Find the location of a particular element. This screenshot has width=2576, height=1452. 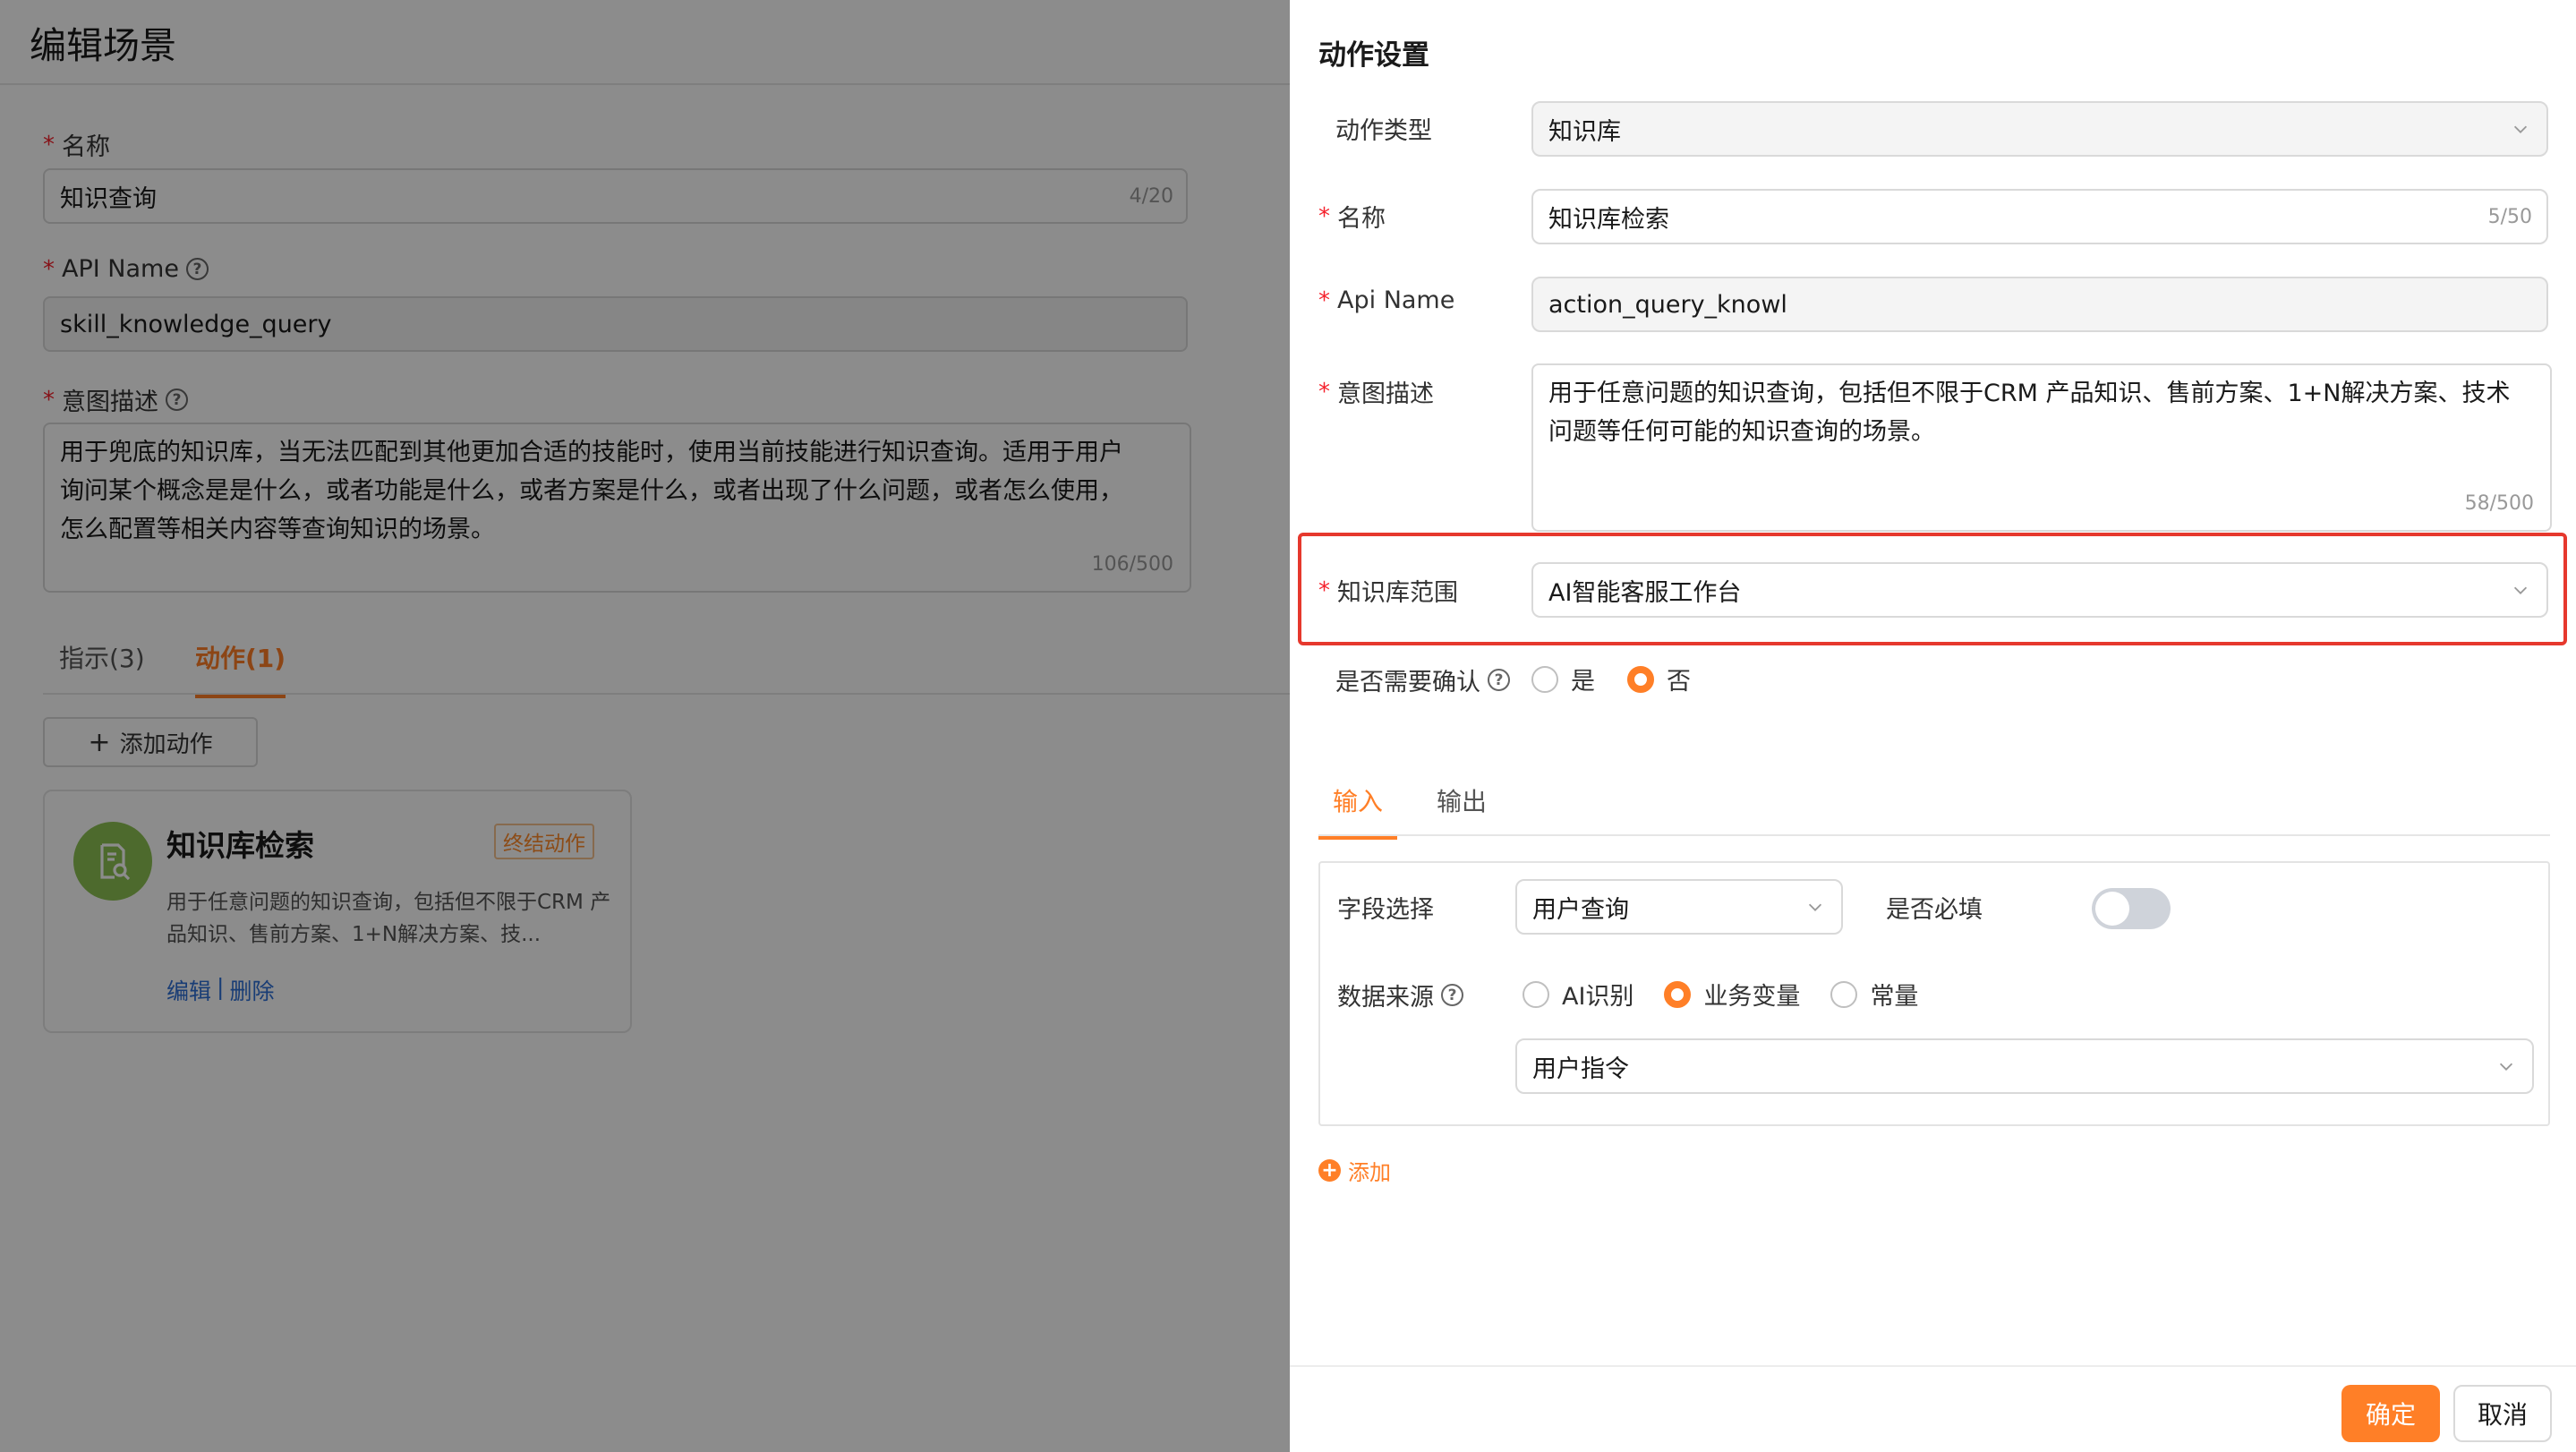

required-label: 是否必填 is located at coordinates (1934, 910).